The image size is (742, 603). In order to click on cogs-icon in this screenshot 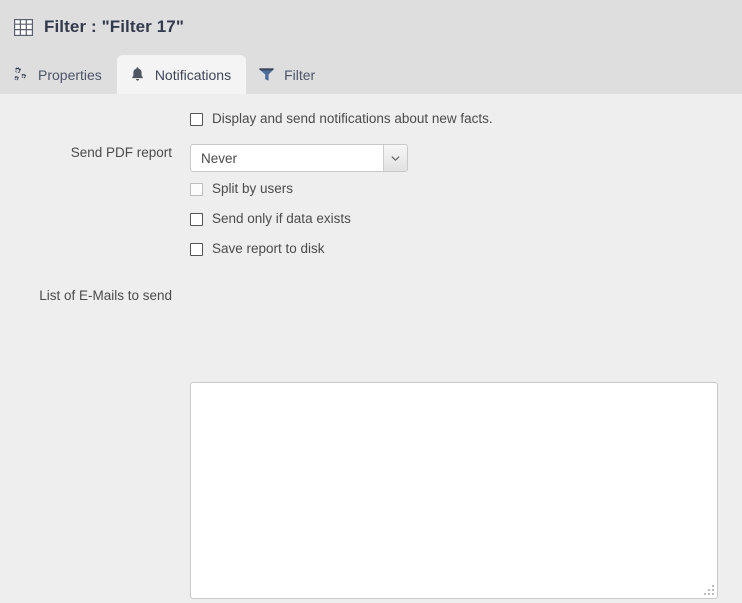, I will do `click(20, 74)`.